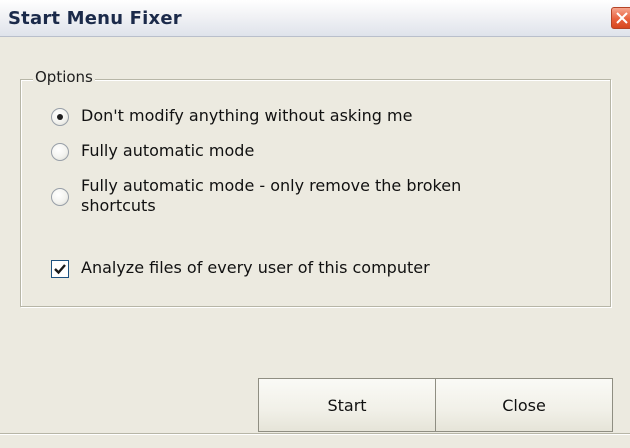 This screenshot has width=630, height=448. What do you see at coordinates (524, 405) in the screenshot?
I see `close-button: Close` at bounding box center [524, 405].